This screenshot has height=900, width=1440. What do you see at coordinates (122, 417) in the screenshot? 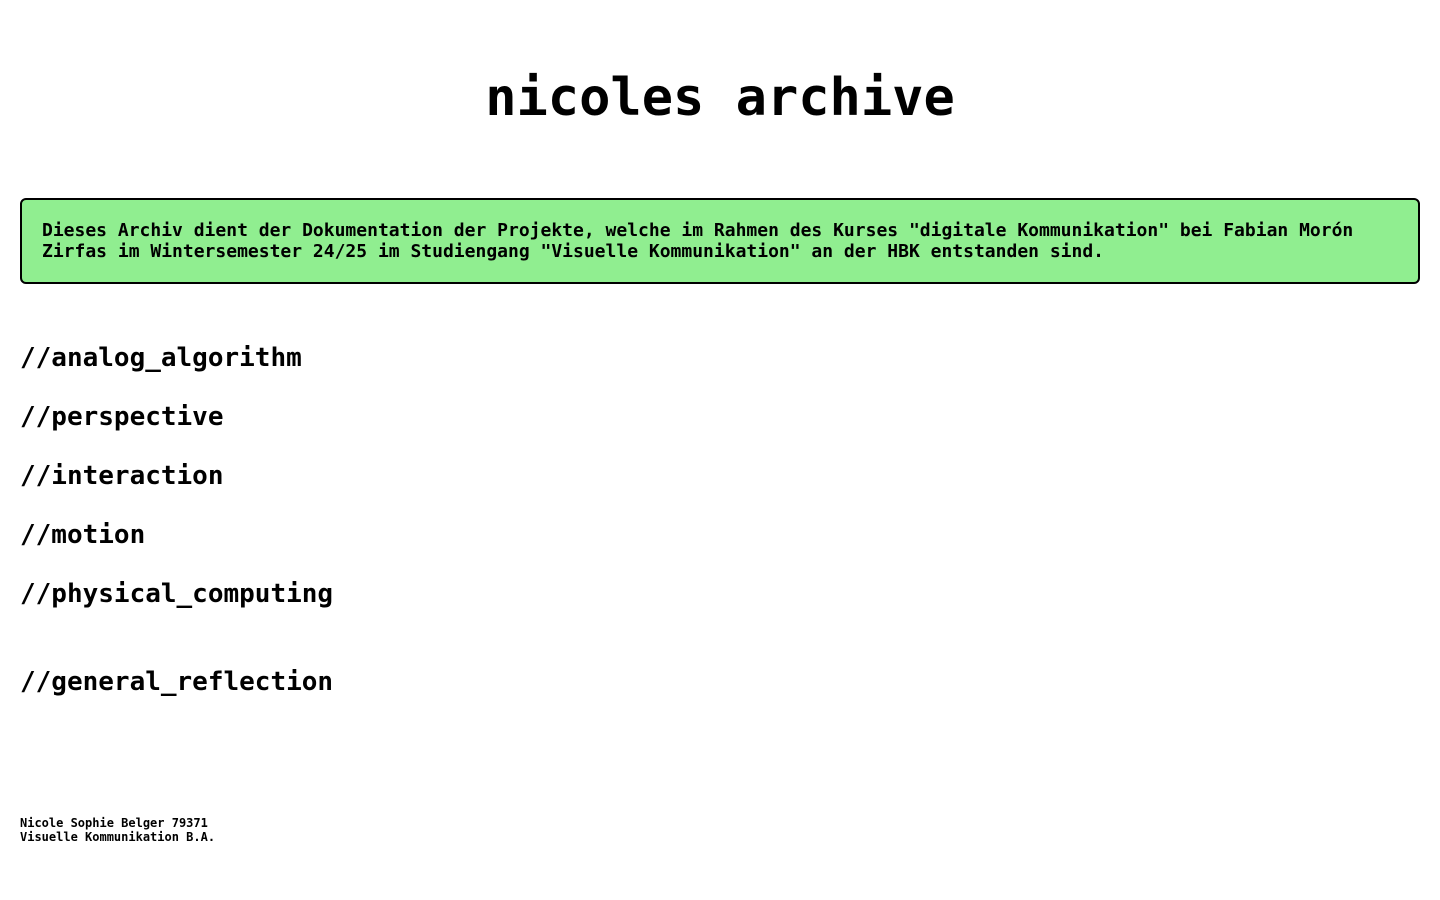
I see `nav-link-perspective: //perspective` at bounding box center [122, 417].